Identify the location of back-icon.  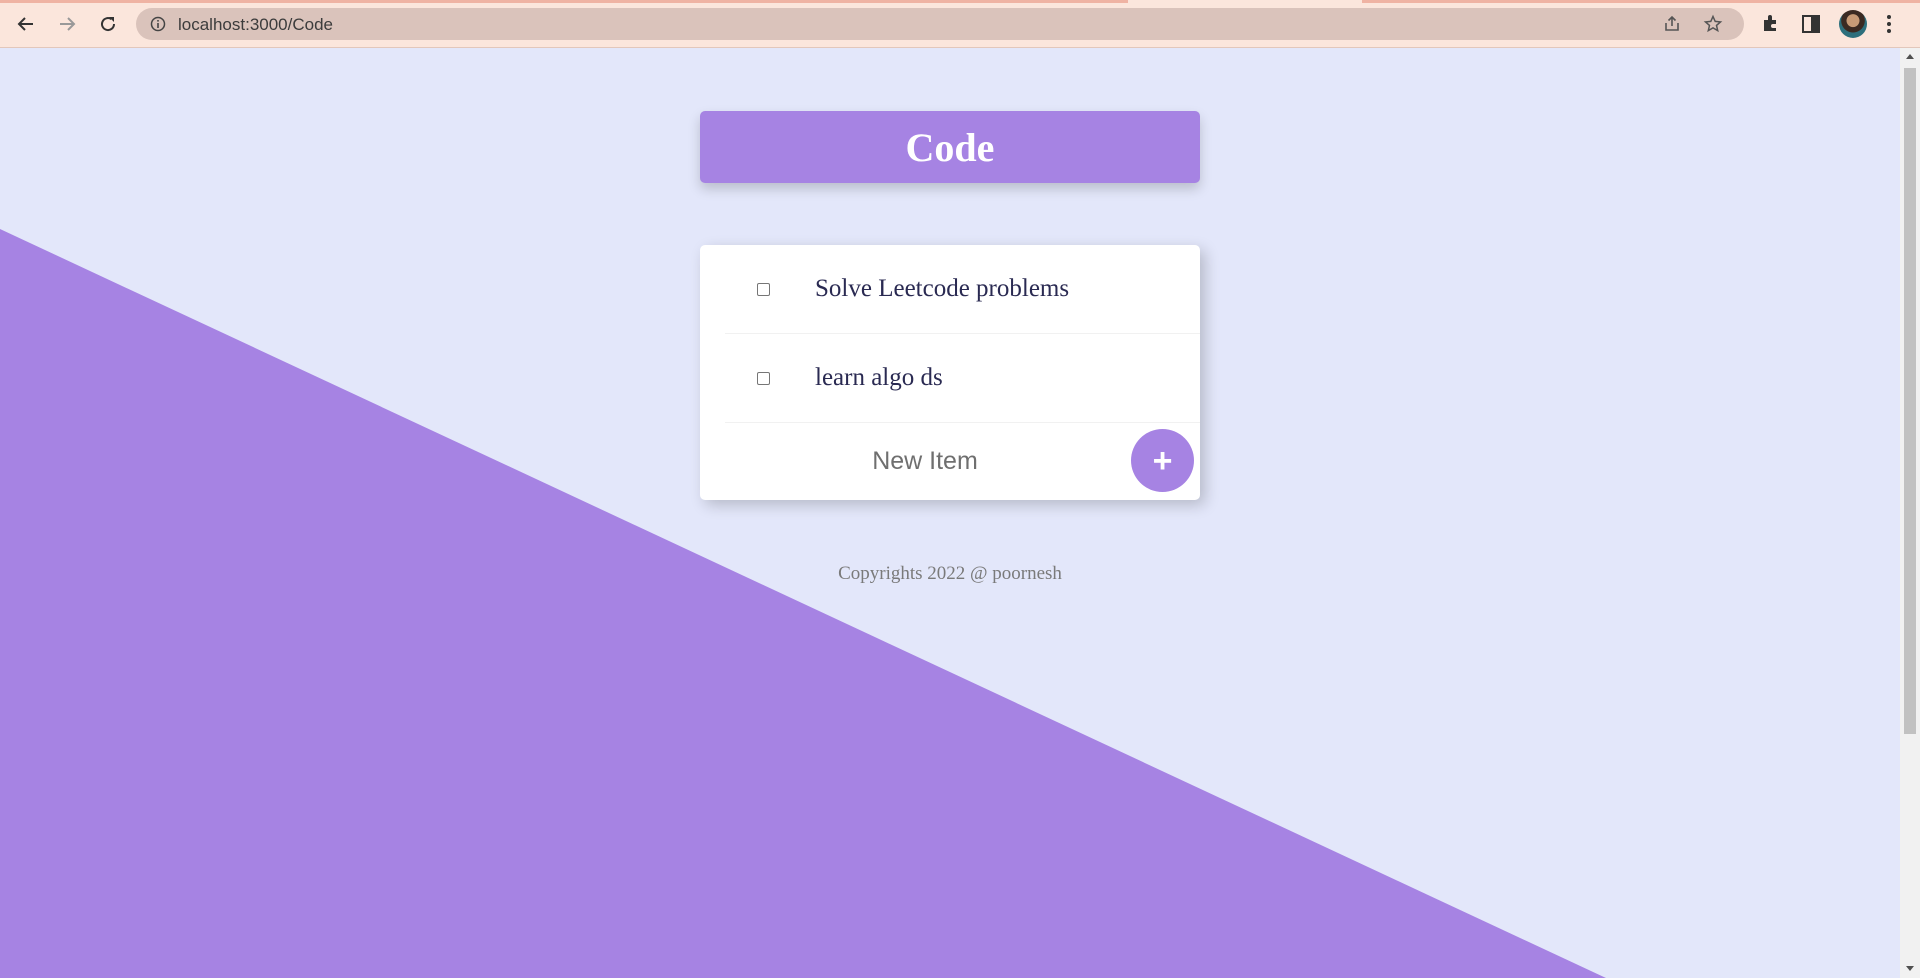
(26, 24).